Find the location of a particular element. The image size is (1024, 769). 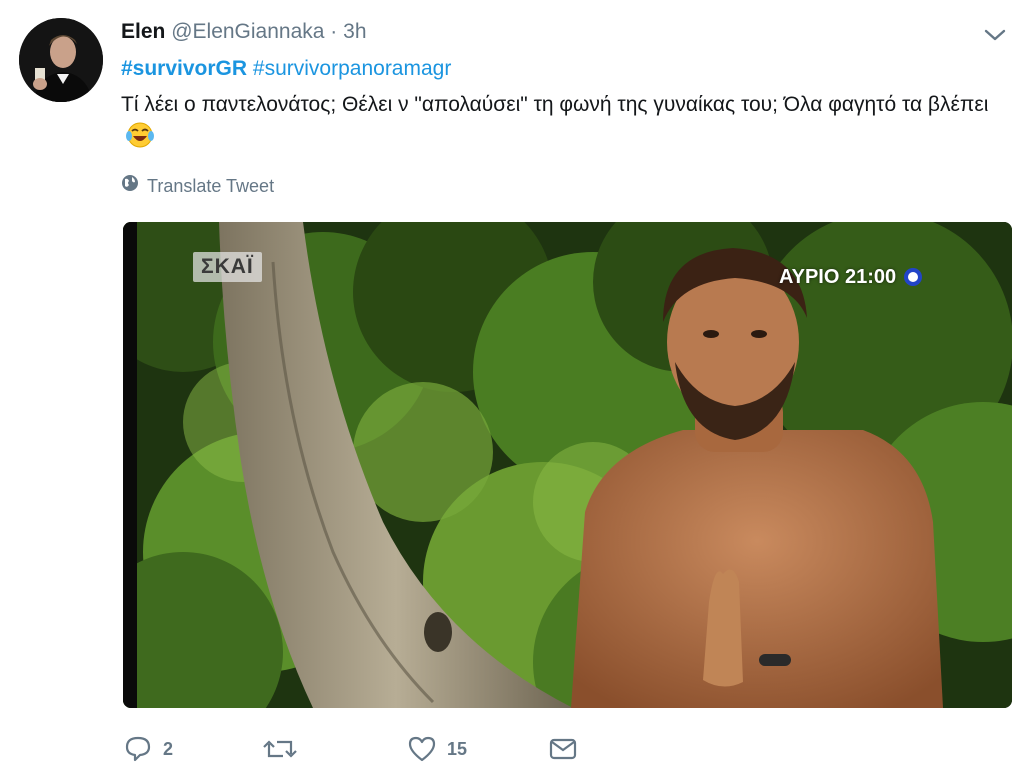

hashtag-line: #survivorGR #survivorpanoramagr is located at coordinates (286, 69).